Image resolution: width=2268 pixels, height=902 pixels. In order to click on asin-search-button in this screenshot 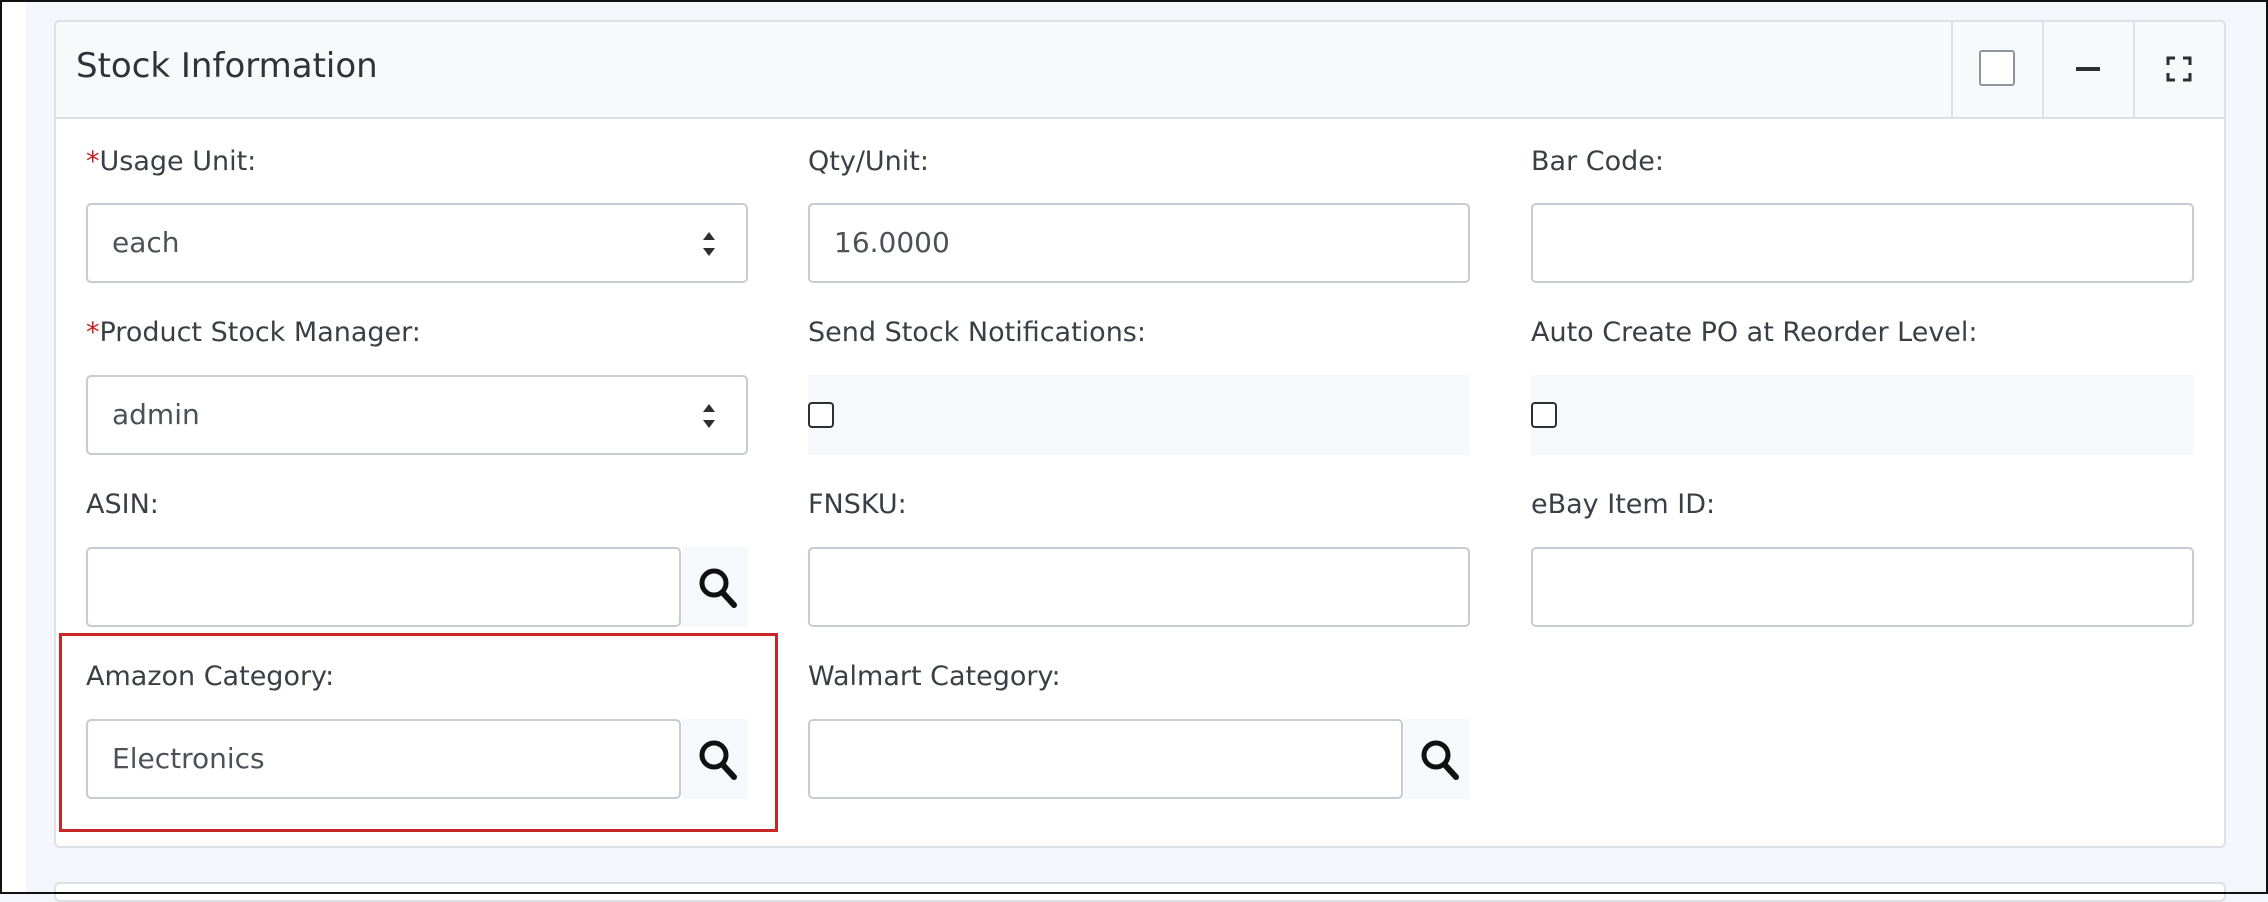, I will do `click(715, 587)`.